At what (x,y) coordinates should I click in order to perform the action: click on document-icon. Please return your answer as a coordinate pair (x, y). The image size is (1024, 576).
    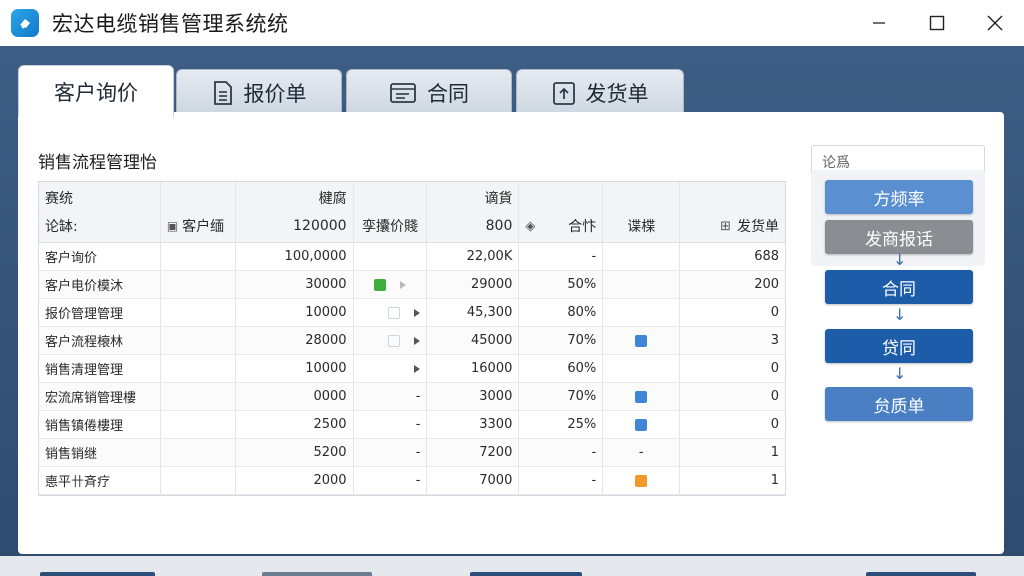
    Looking at the image, I should click on (222, 92).